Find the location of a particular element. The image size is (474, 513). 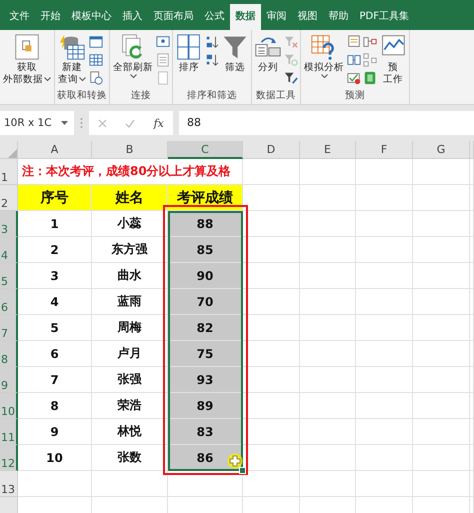

table-cell: 90 is located at coordinates (205, 276).